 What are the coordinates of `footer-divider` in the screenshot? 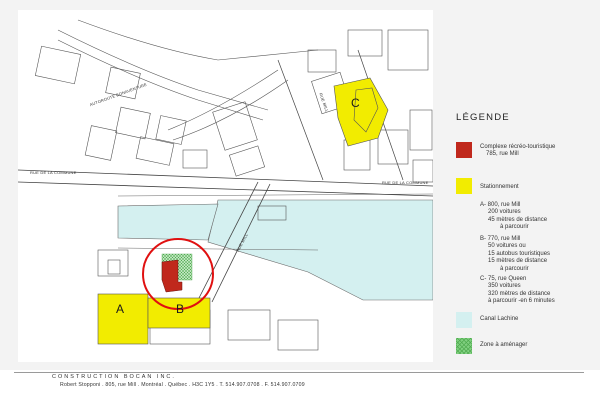 It's located at (299, 372).